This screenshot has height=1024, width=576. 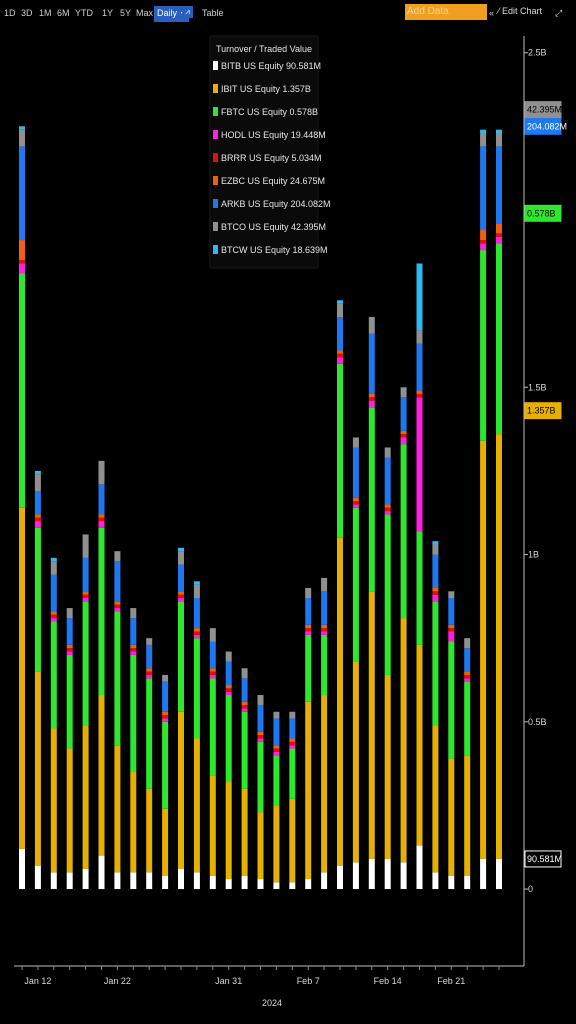 What do you see at coordinates (84, 13) in the screenshot?
I see `range-ytd-button: YTD` at bounding box center [84, 13].